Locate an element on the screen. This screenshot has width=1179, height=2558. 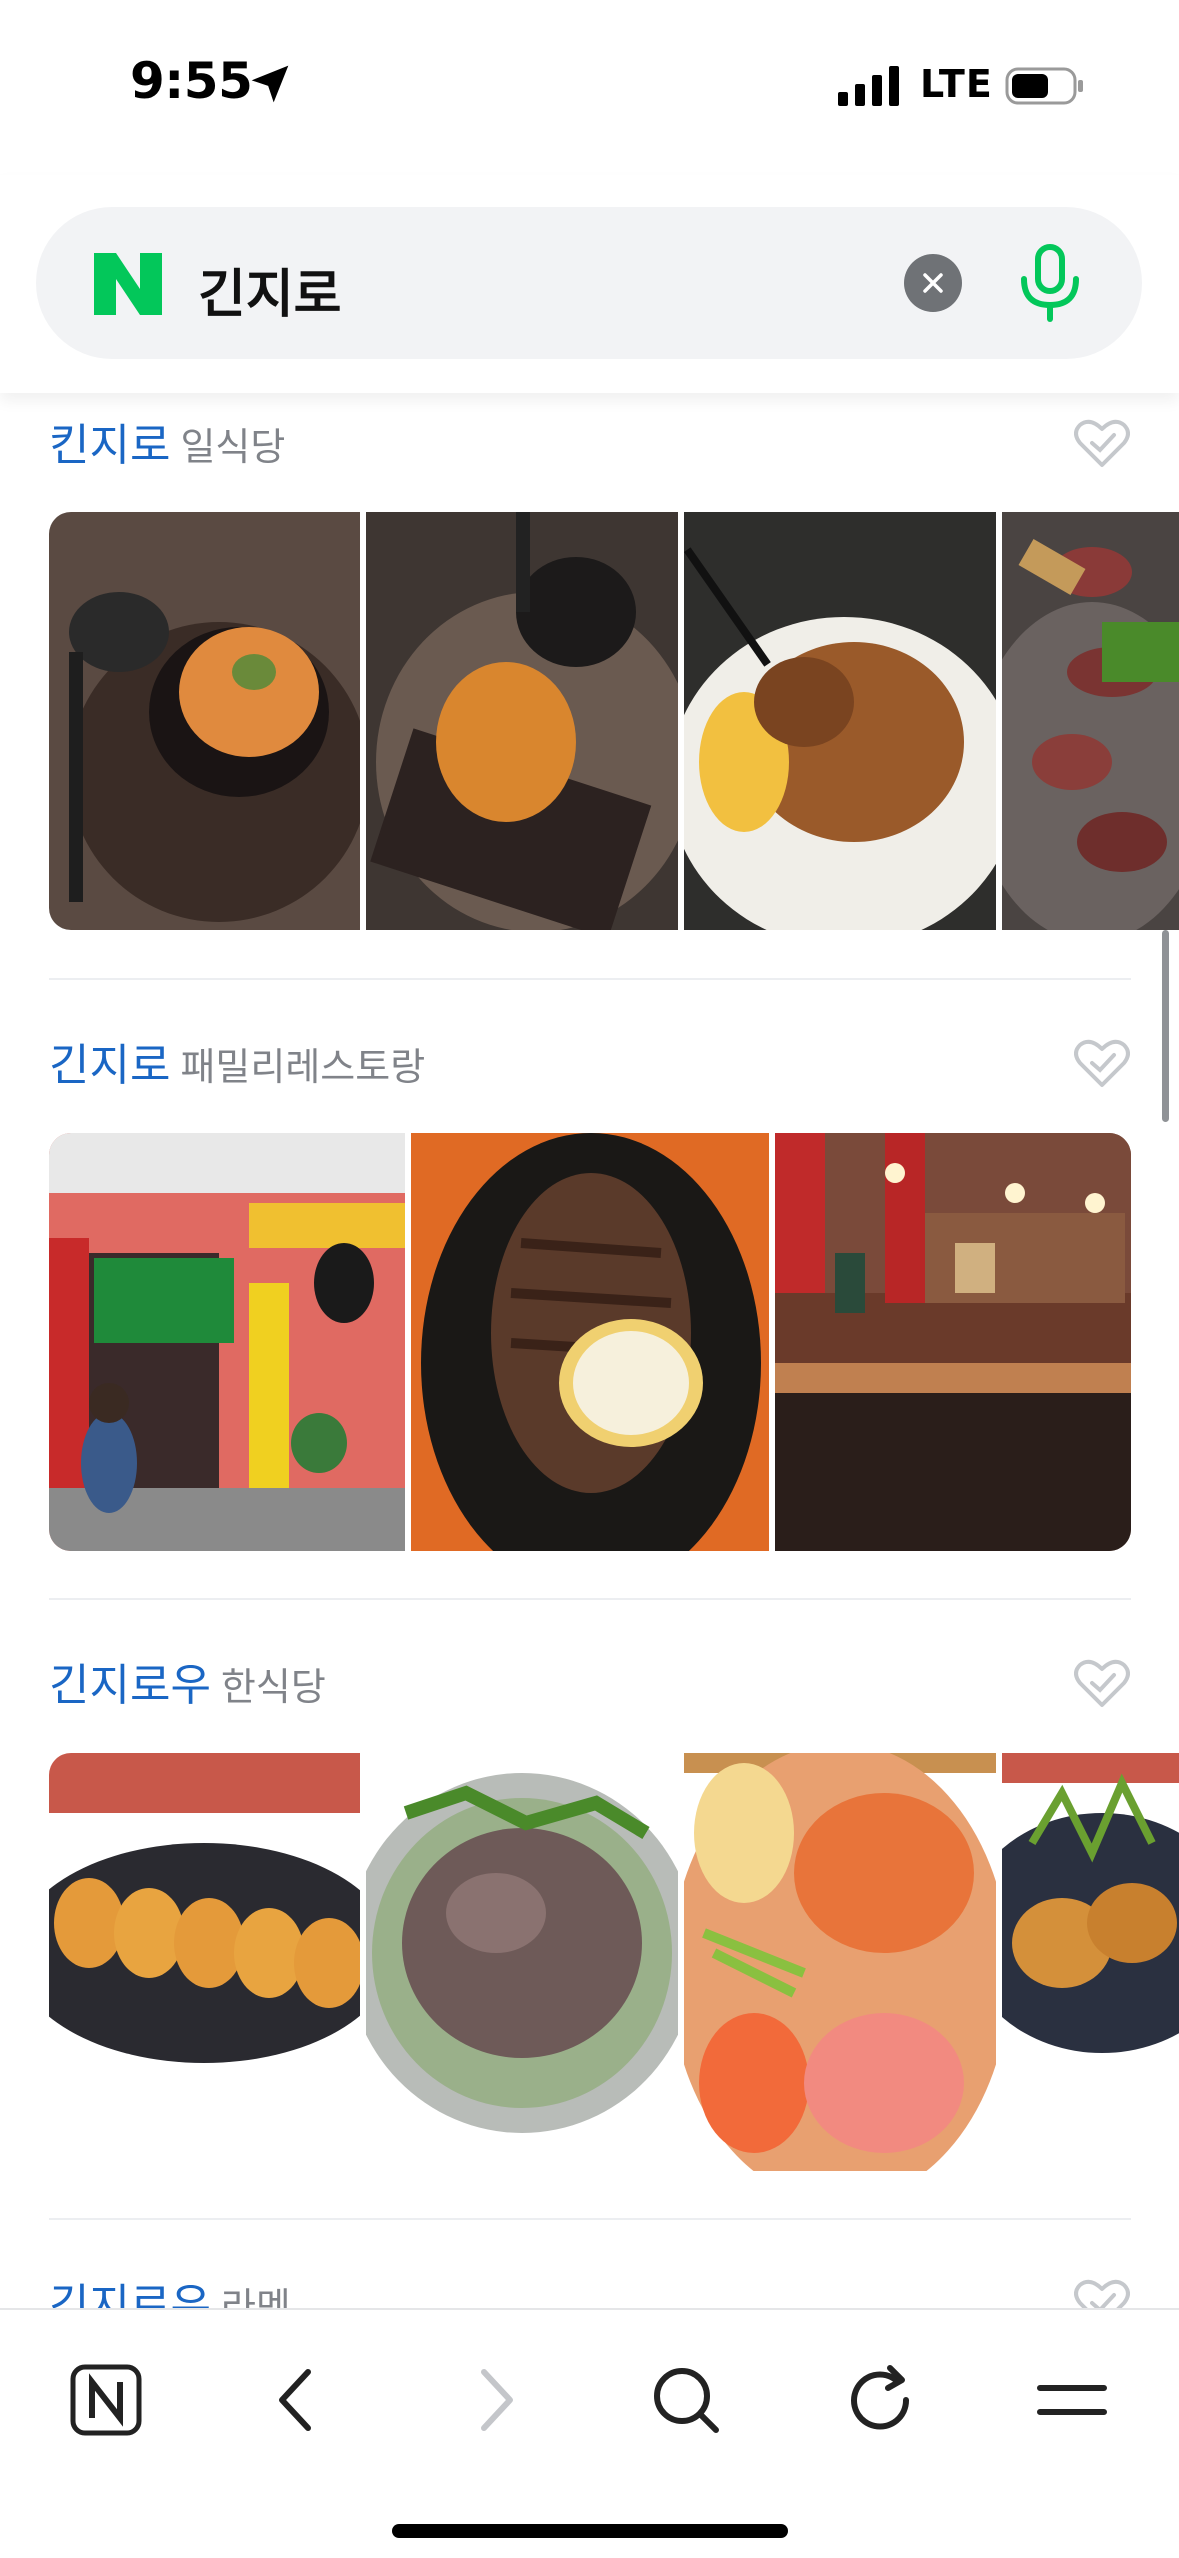
refresh-icon is located at coordinates (880, 2400).